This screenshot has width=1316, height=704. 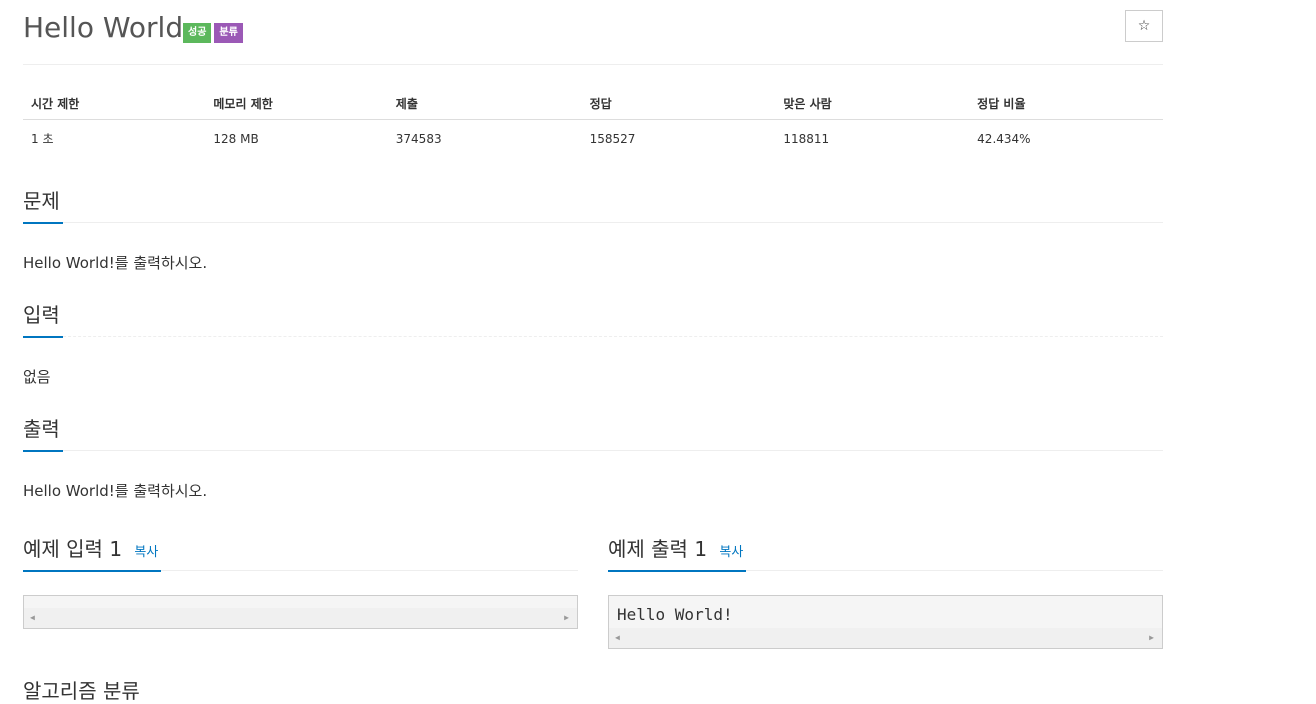 I want to click on problem-labels: 성공 분류, so click(x=213, y=33).